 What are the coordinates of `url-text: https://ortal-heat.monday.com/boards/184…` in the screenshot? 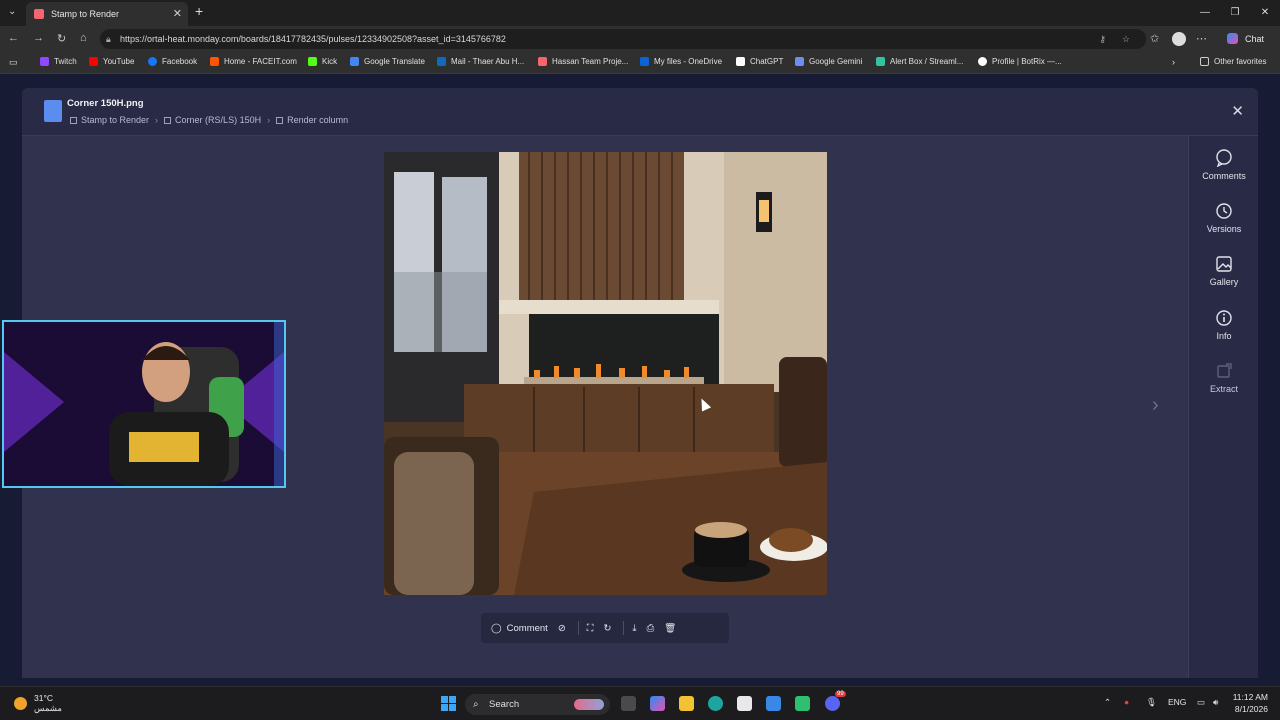 It's located at (313, 39).